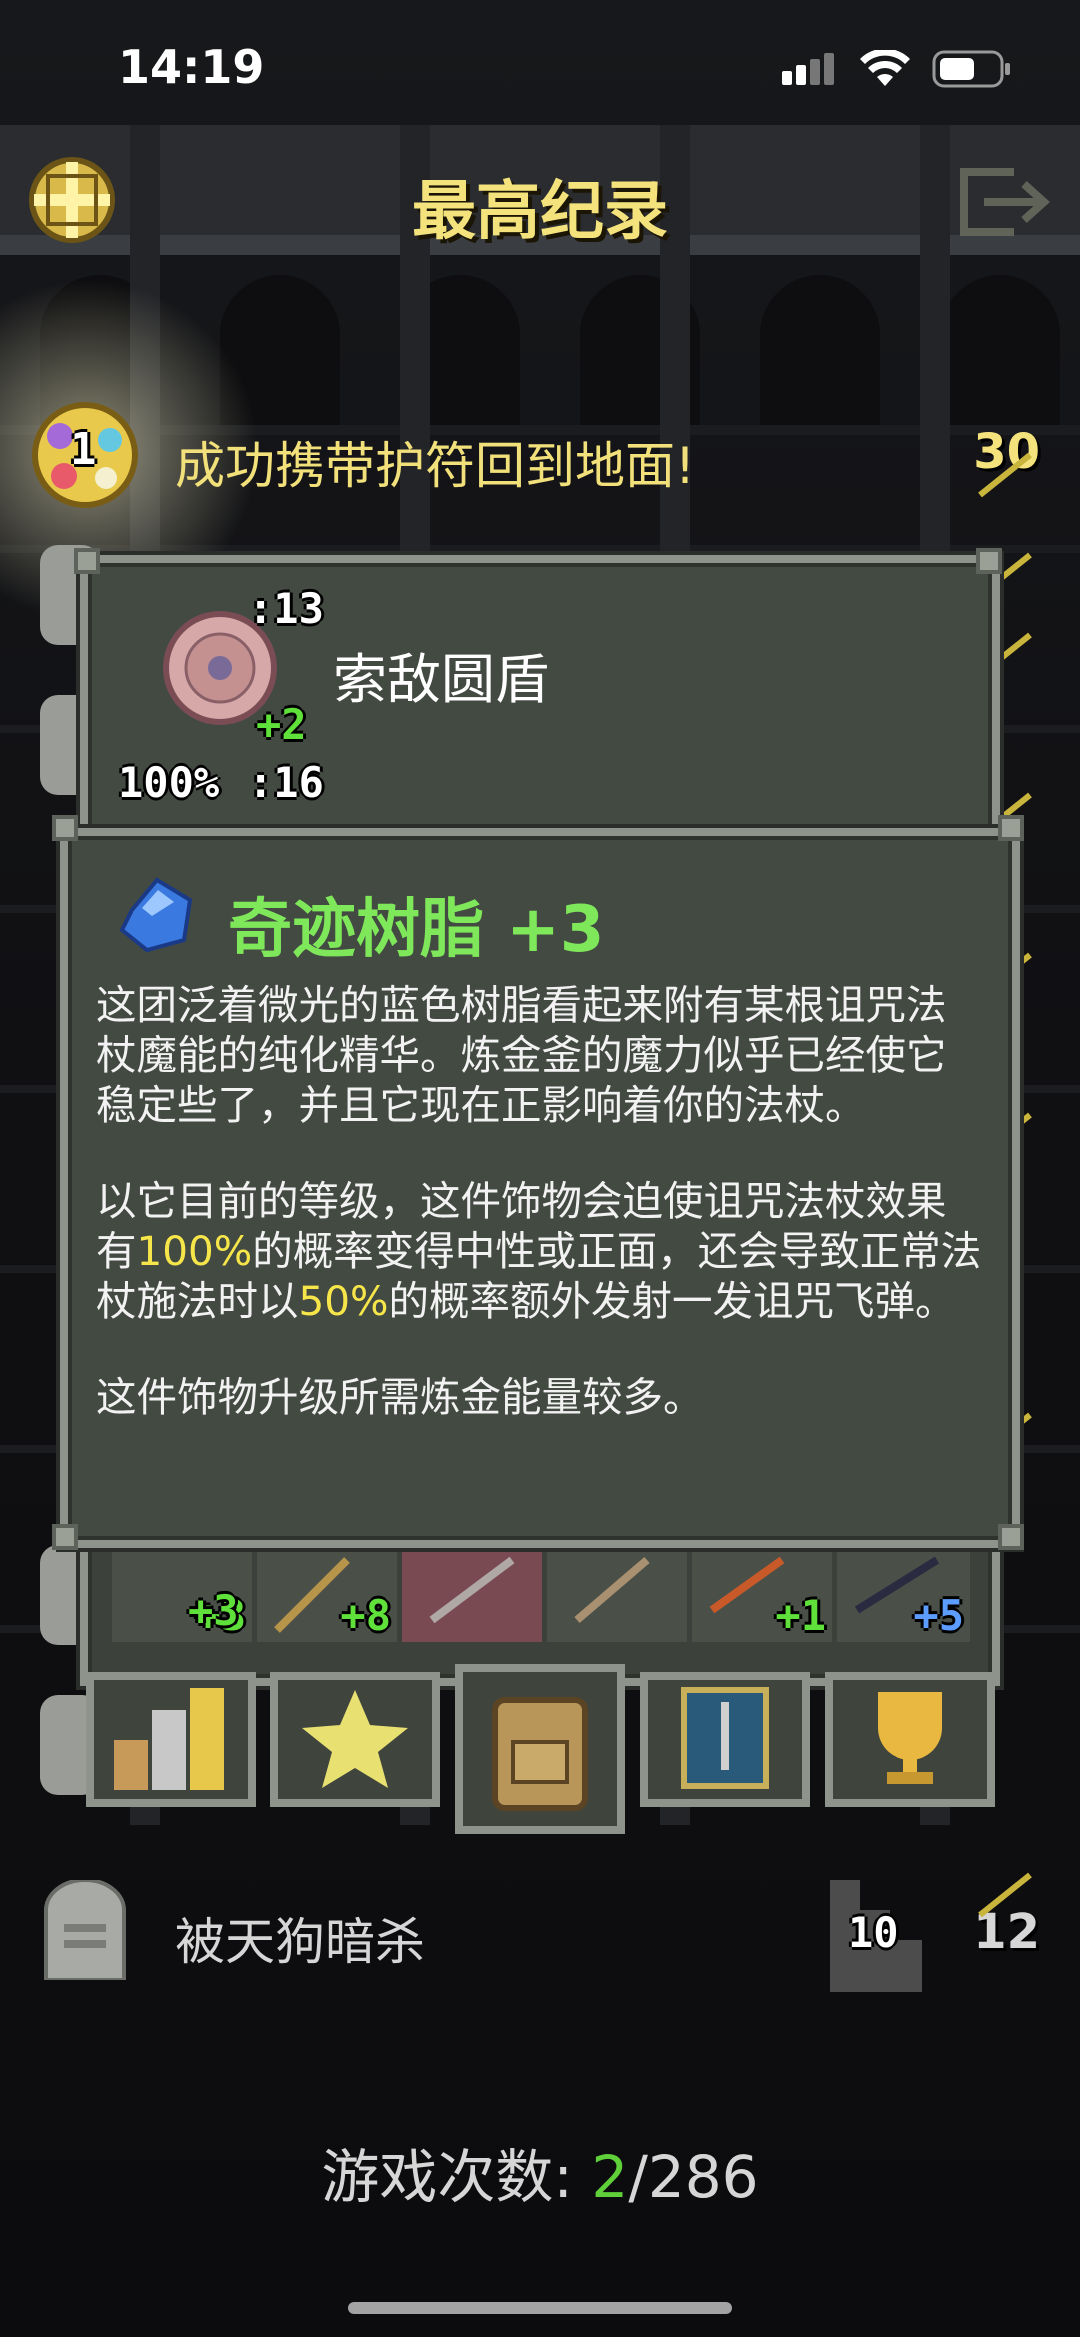 The image size is (1080, 2337). Describe the element at coordinates (903, 1596) in the screenshot. I see `inventory-slot: +5` at that location.